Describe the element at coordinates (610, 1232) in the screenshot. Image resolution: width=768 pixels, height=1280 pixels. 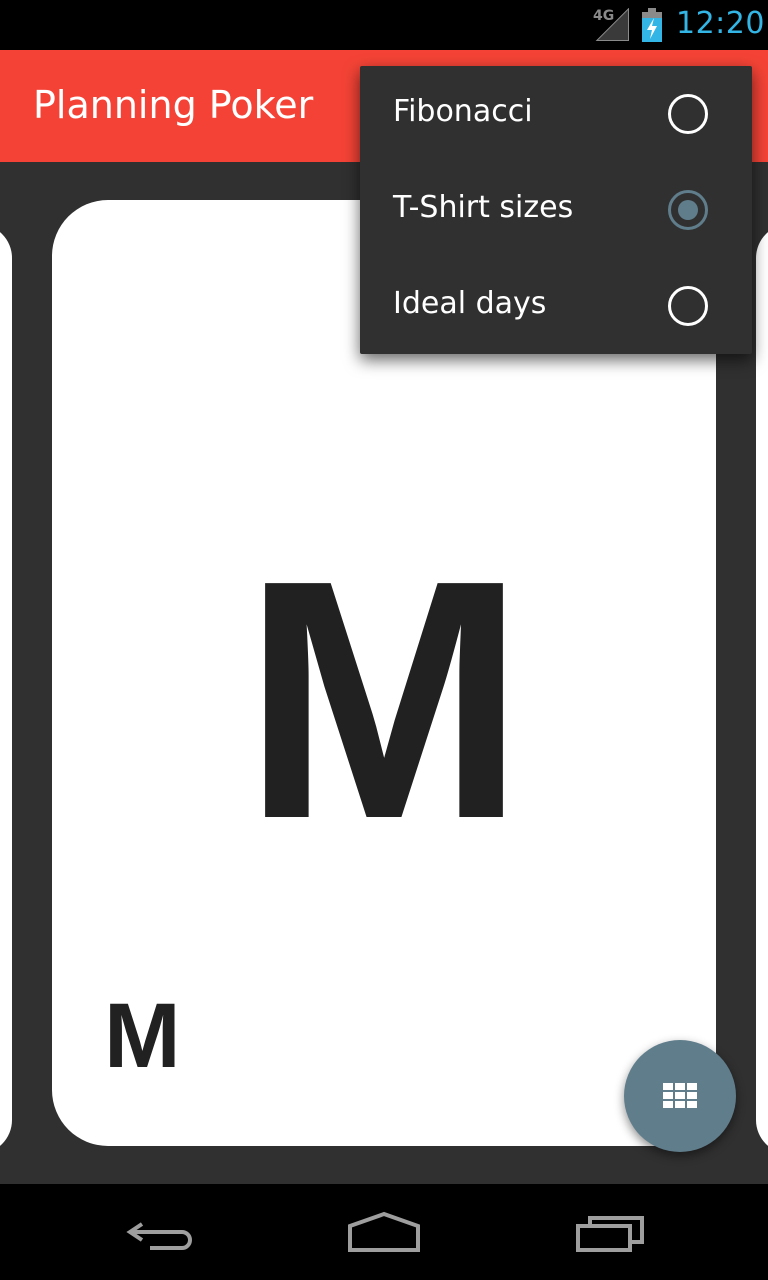
I see `recent-apps-icon` at that location.